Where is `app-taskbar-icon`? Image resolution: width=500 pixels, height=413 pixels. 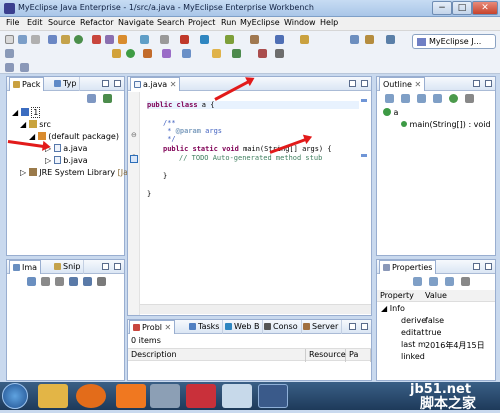 app-taskbar-icon is located at coordinates (165, 396).